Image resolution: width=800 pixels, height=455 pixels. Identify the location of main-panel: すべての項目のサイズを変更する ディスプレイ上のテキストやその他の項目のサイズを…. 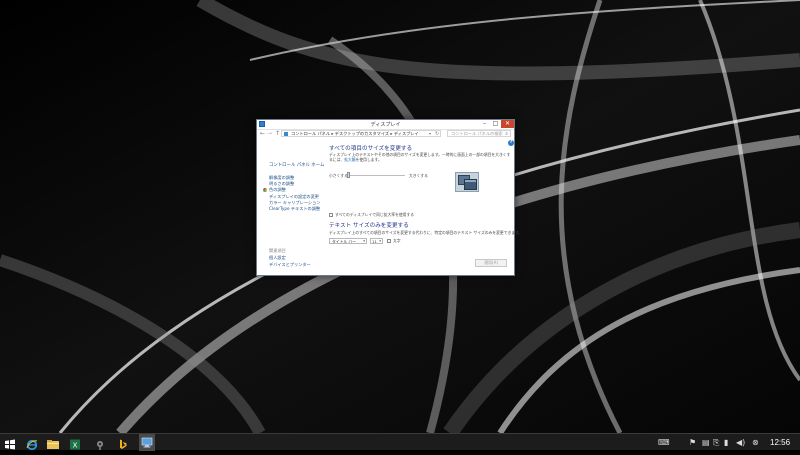
(426, 207).